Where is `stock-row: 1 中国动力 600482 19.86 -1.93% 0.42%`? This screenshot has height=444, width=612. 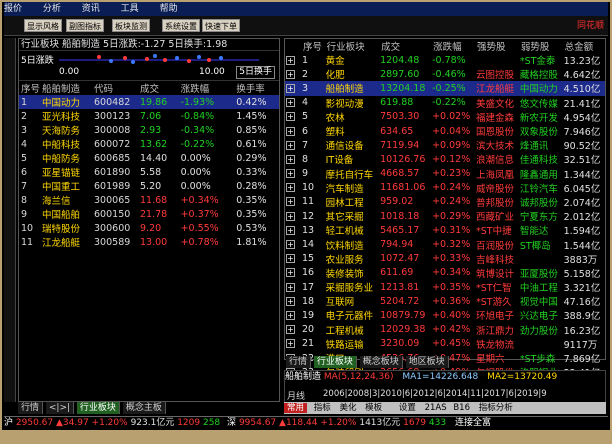 stock-row: 1 中国动力 600482 19.86 -1.93% 0.42% is located at coordinates (149, 102).